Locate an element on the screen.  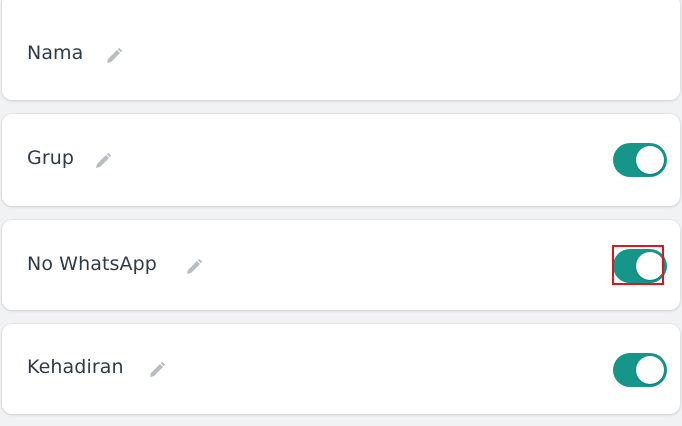
toggle-no-whatsapp is located at coordinates (640, 266).